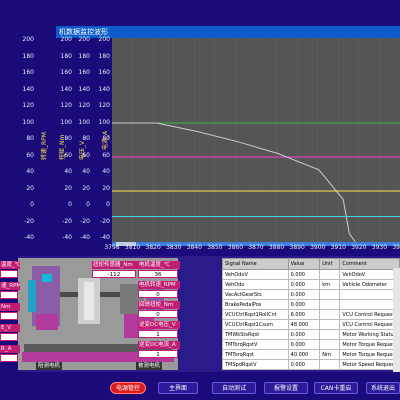 Image resolution: width=400 pixels, height=400 pixels. I want to click on header-unit: Unit, so click(330, 264).